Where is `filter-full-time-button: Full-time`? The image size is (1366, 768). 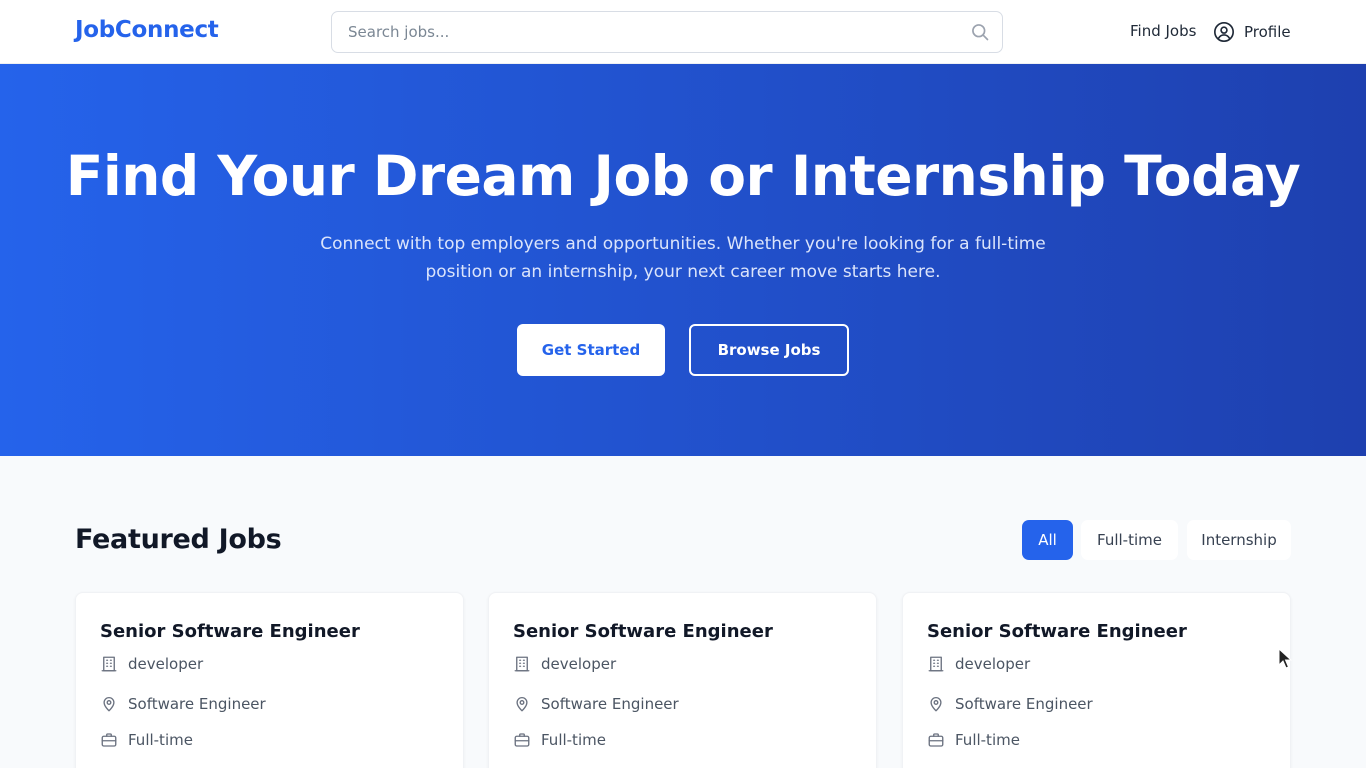 filter-full-time-button: Full-time is located at coordinates (1129, 540).